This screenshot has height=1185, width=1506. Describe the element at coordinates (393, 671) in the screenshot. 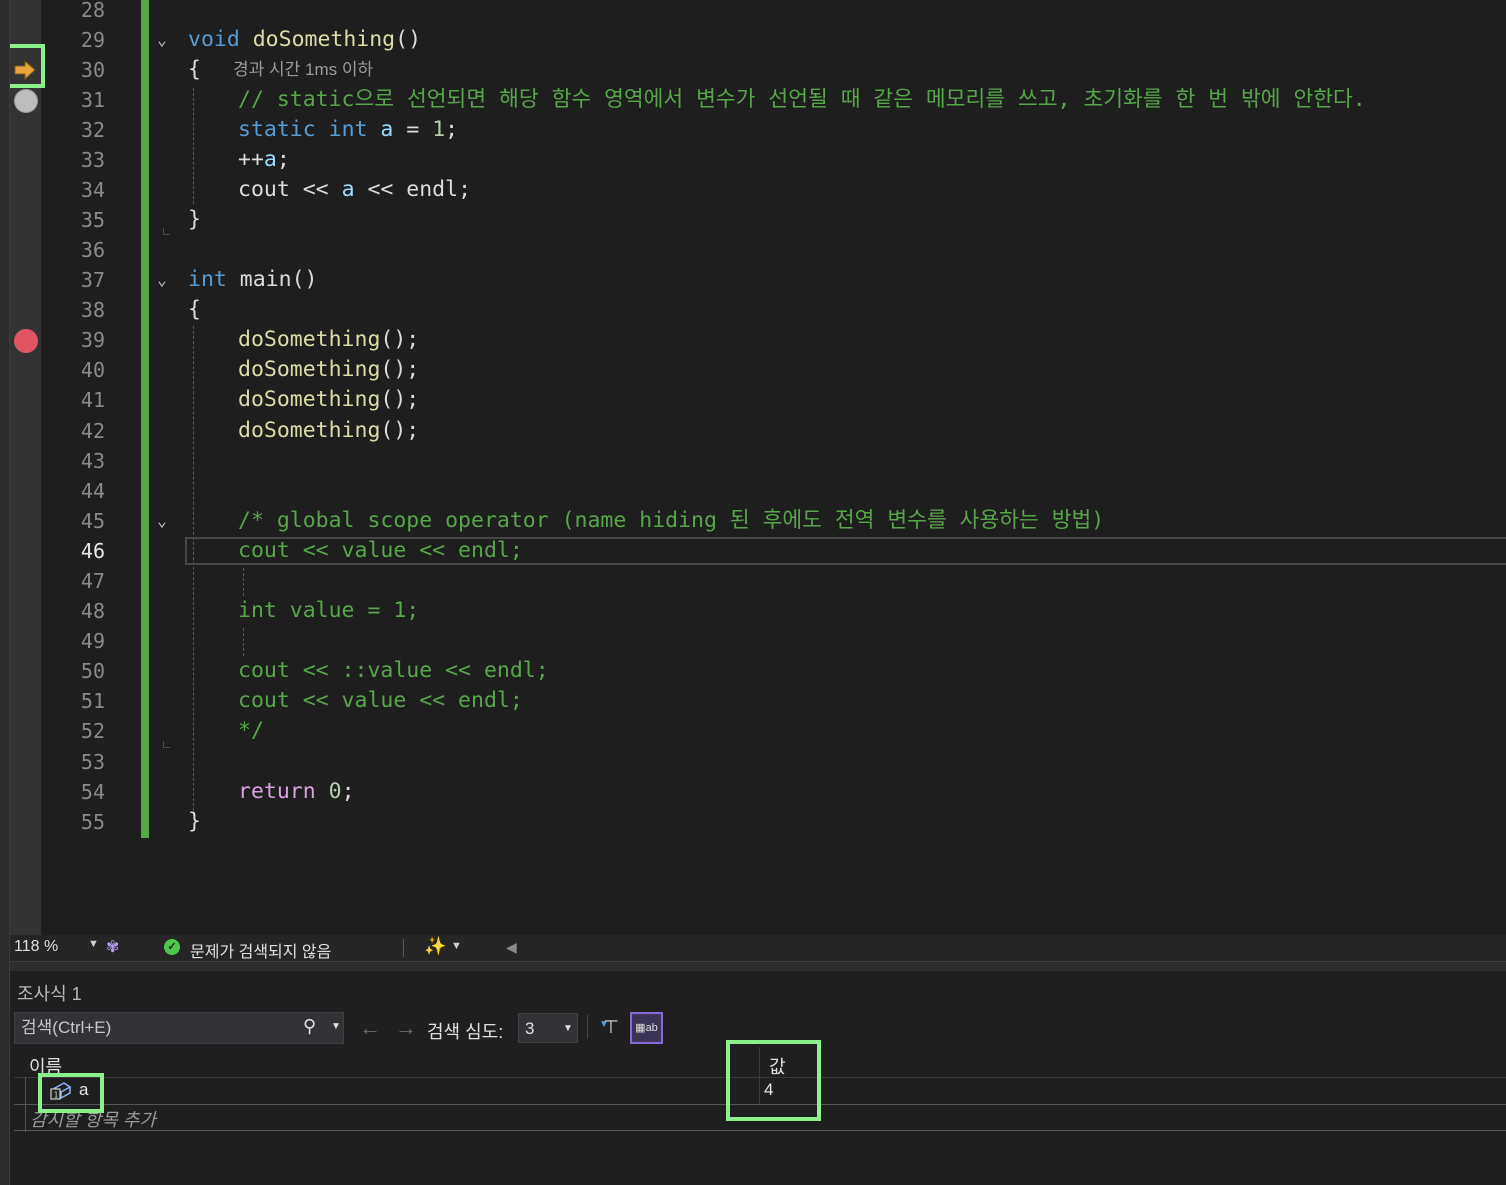

I see `code-line-50: cout << ::value << endl;` at that location.